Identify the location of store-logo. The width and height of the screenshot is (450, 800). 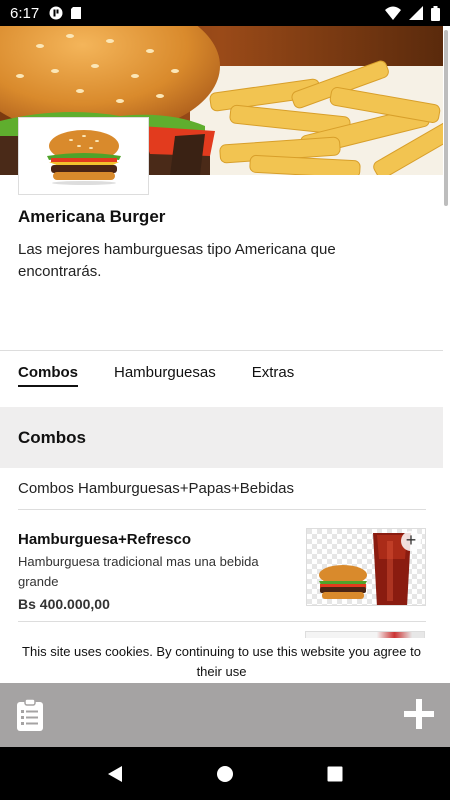
(83, 156).